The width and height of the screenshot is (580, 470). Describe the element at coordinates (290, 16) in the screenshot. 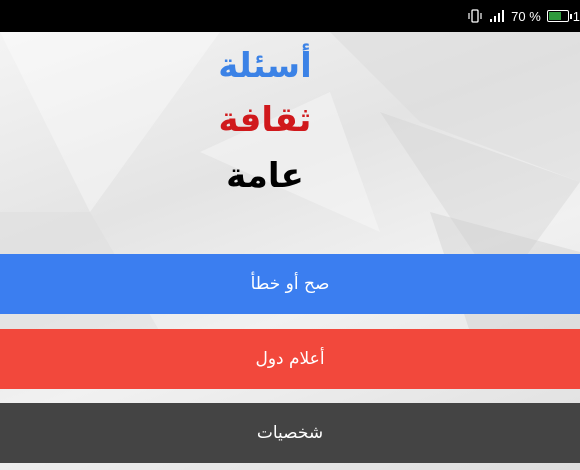

I see `status-bar: 70 % 1` at that location.